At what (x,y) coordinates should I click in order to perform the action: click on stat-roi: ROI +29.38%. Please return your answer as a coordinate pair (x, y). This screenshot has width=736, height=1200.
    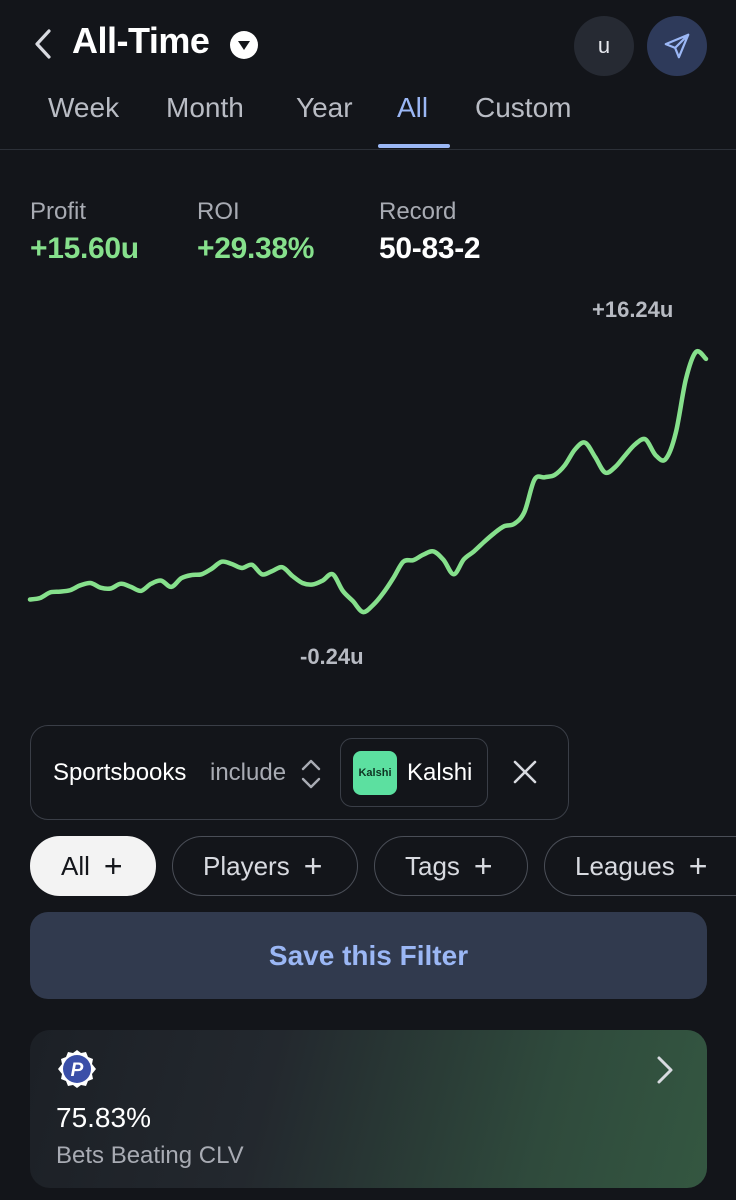
    Looking at the image, I should click on (255, 232).